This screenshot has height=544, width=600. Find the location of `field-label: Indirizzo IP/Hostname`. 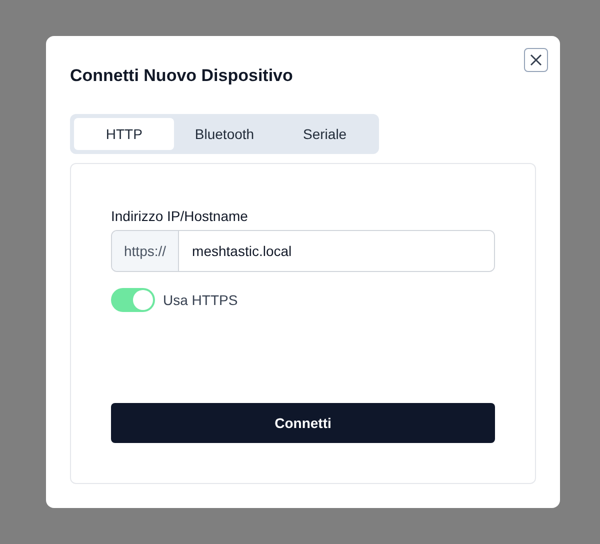

field-label: Indirizzo IP/Hostname is located at coordinates (180, 216).